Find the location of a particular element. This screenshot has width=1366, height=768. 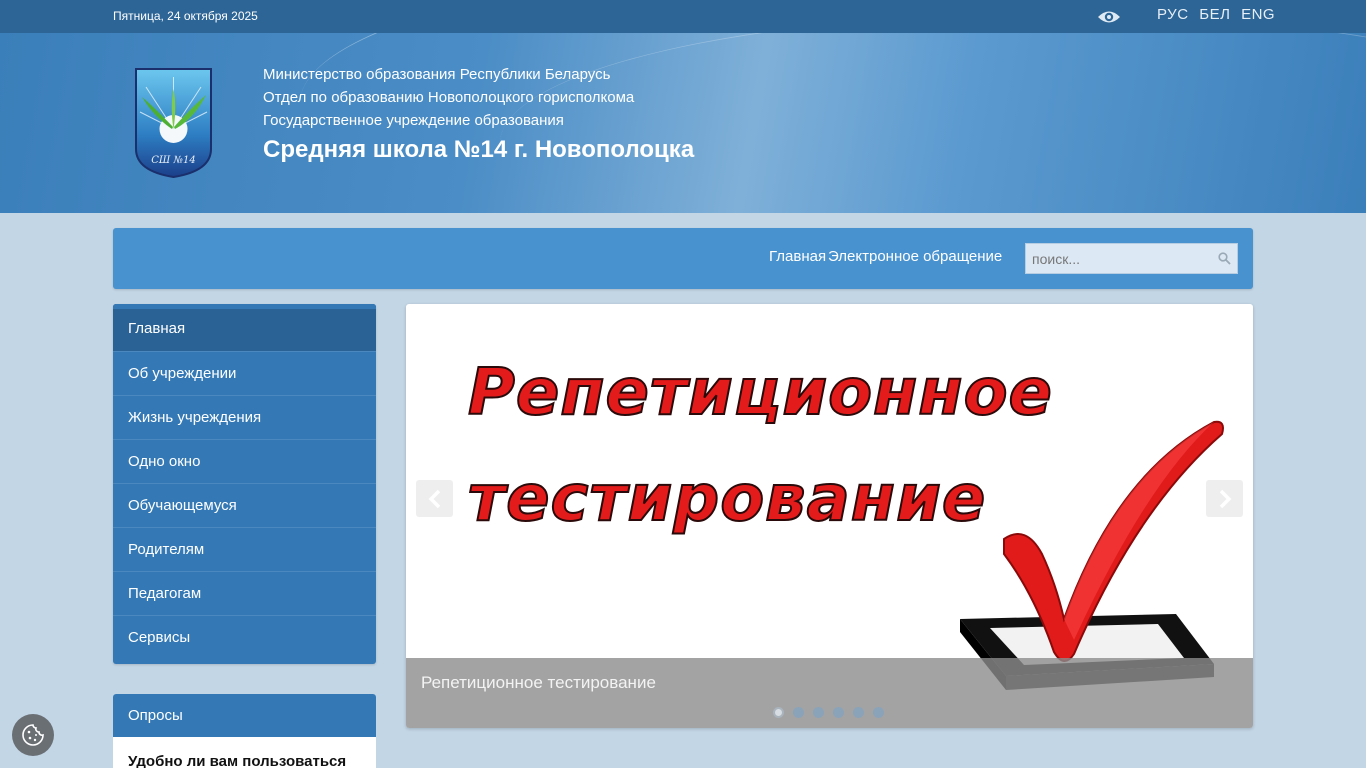

search-input is located at coordinates (1118, 258).